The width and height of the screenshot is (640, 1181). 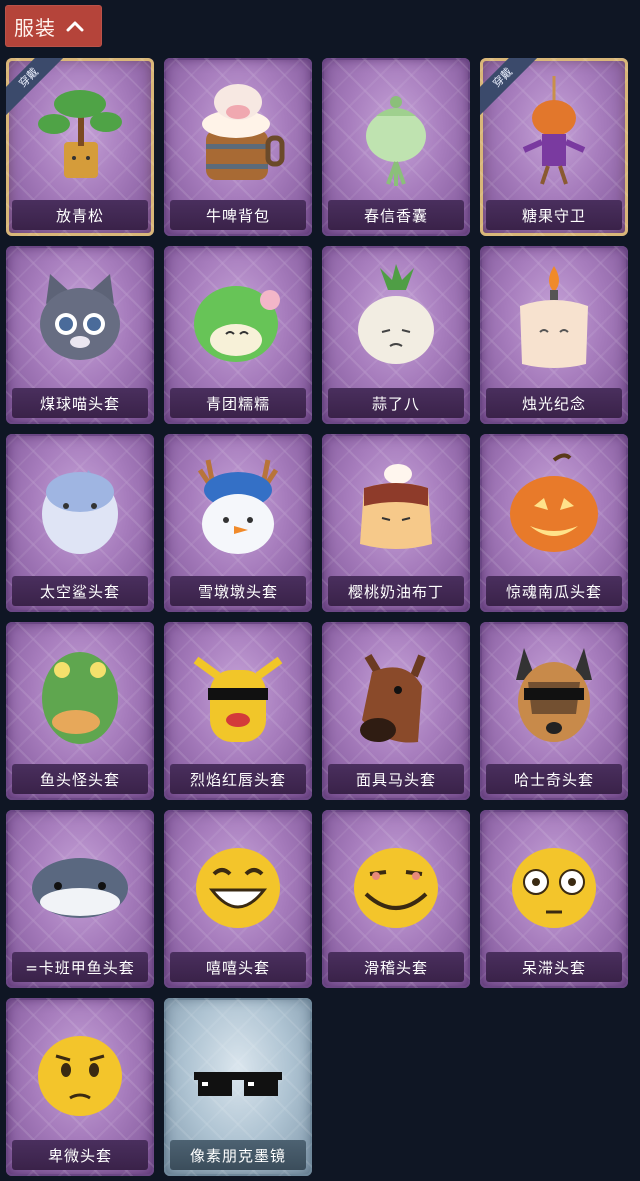 What do you see at coordinates (238, 591) in the screenshot?
I see `costume-name: 雪墩墩头套` at bounding box center [238, 591].